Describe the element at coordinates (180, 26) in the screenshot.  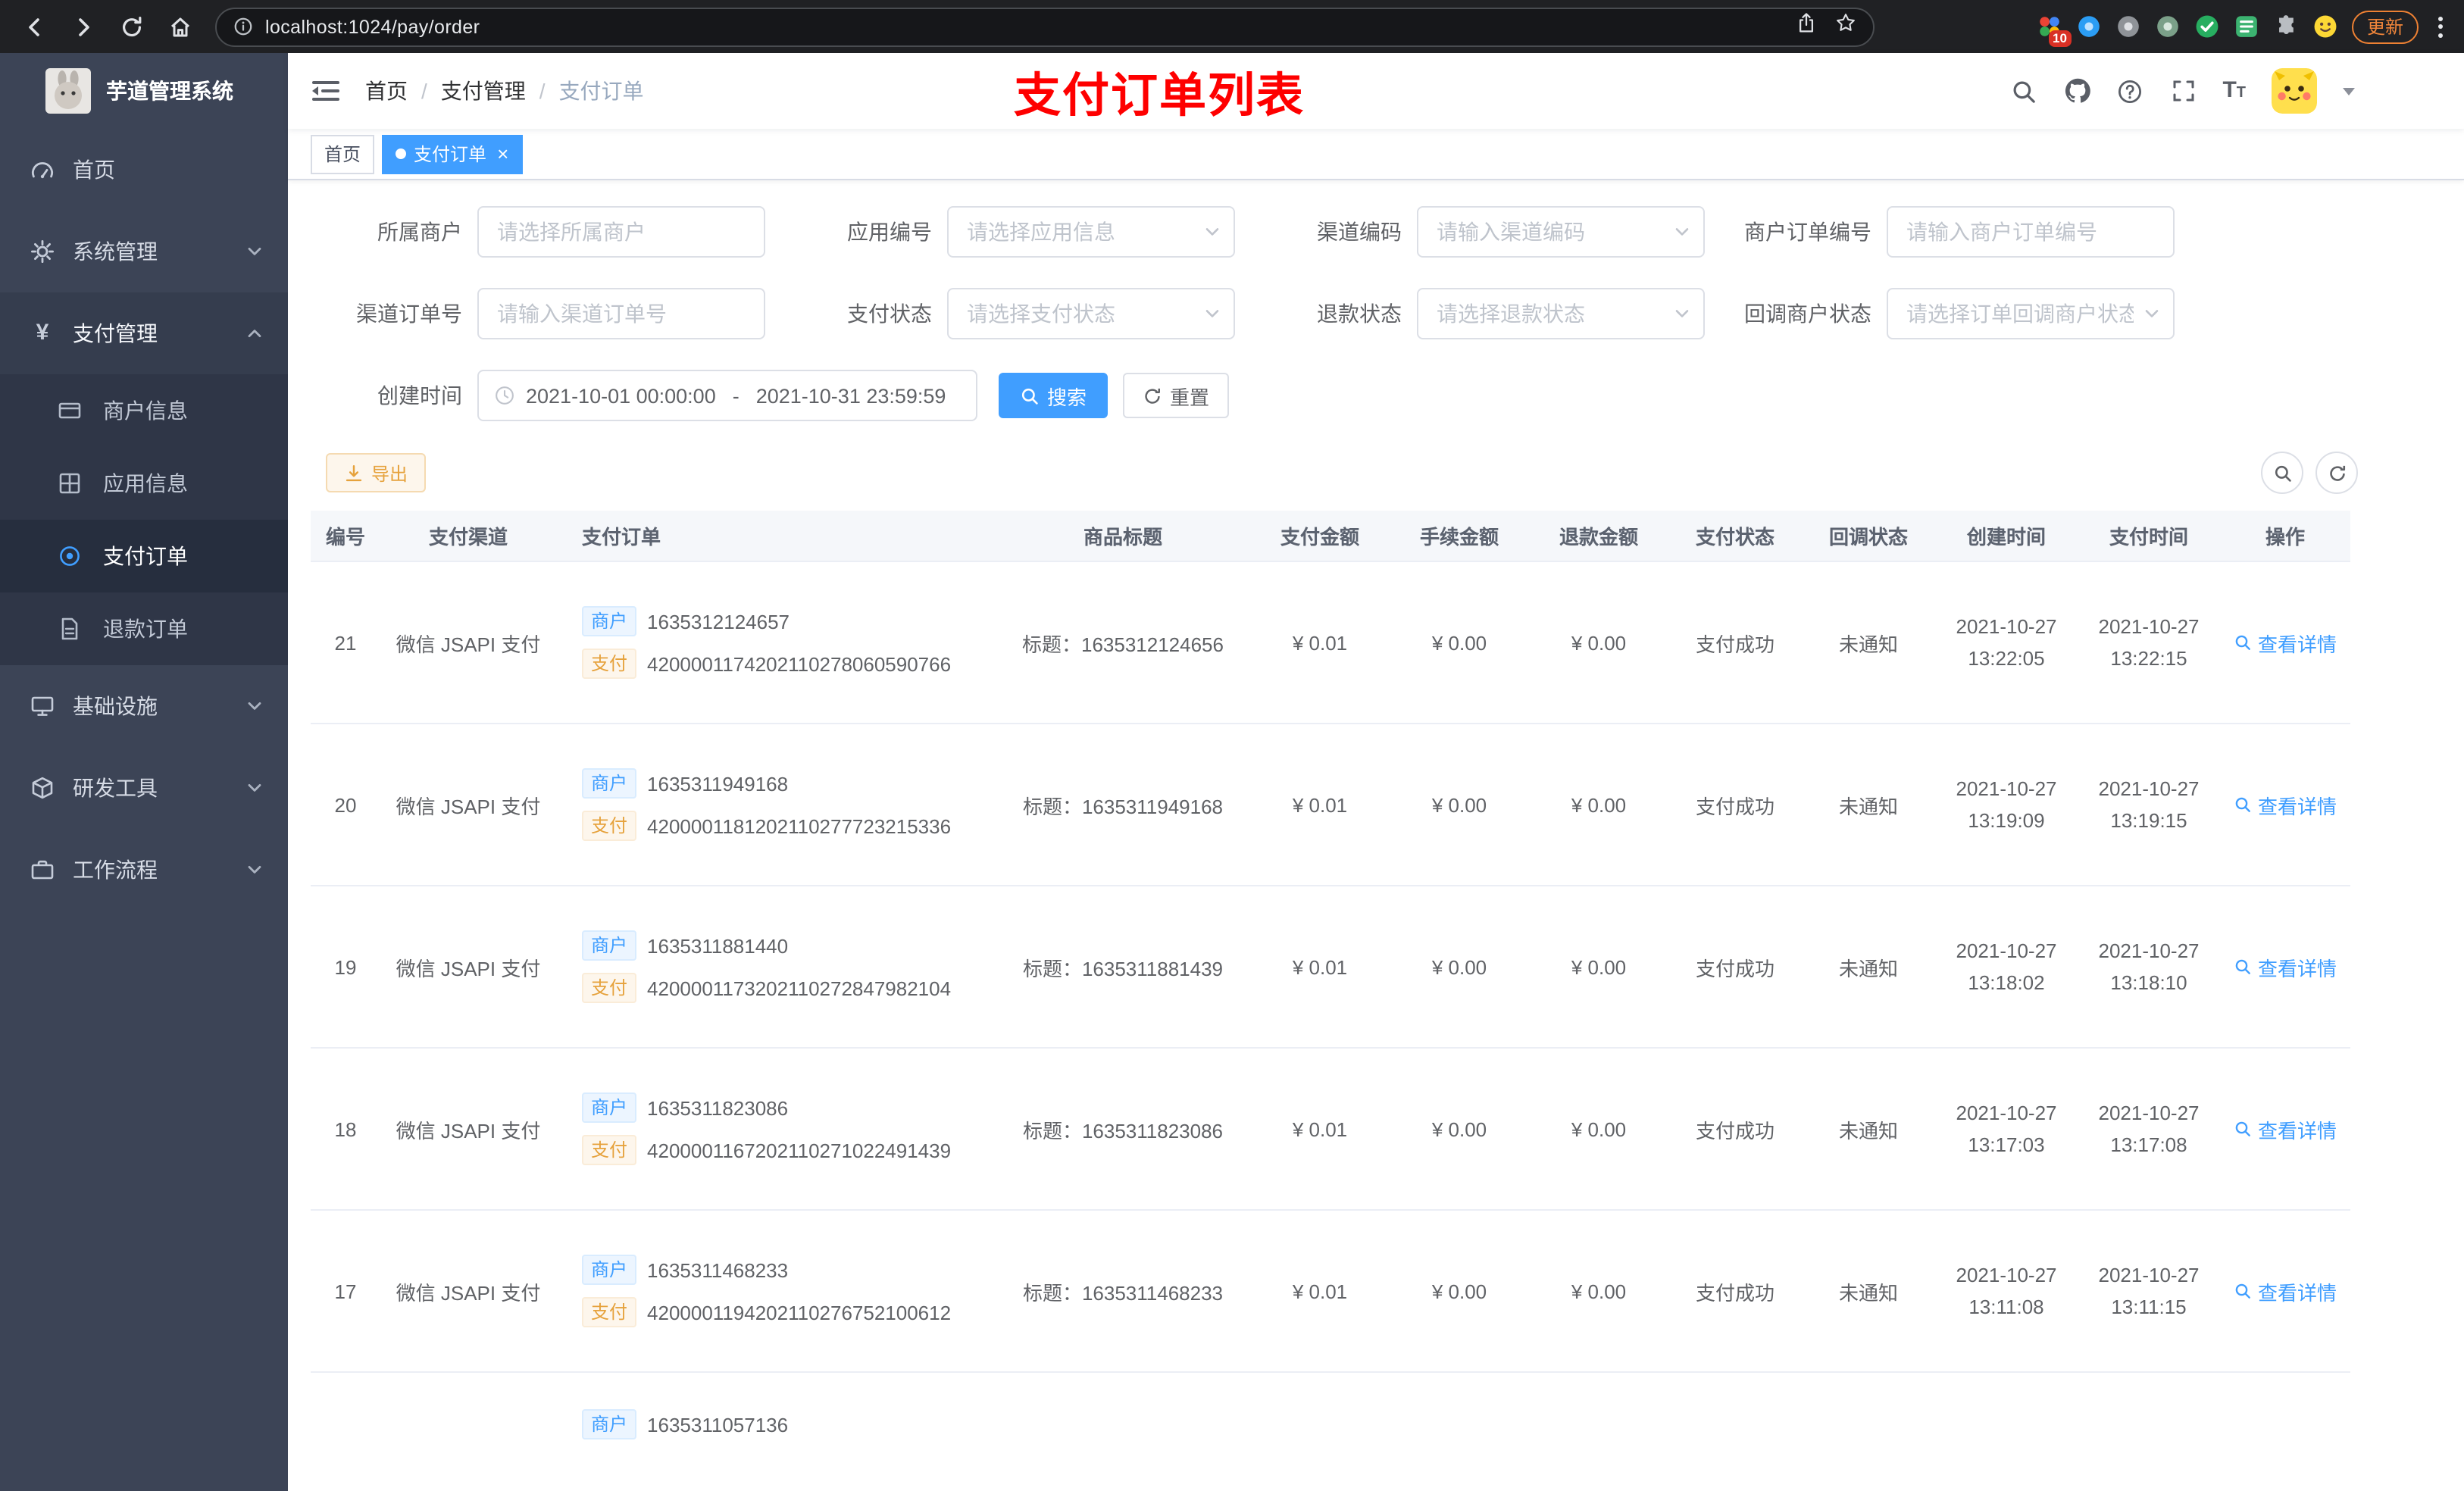
I see `browser-home-icon` at that location.